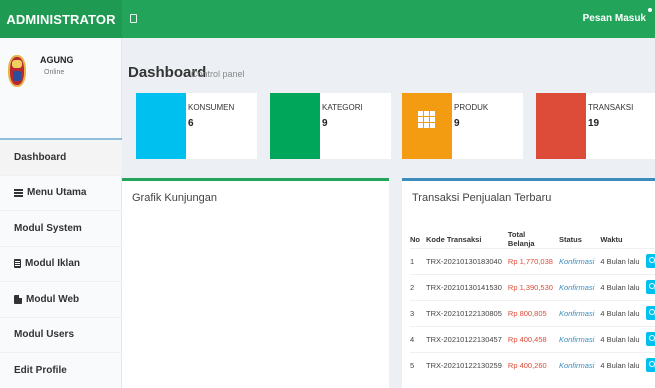 The height and width of the screenshot is (388, 655). I want to click on messages-link: Pesan Masuk, so click(614, 18).